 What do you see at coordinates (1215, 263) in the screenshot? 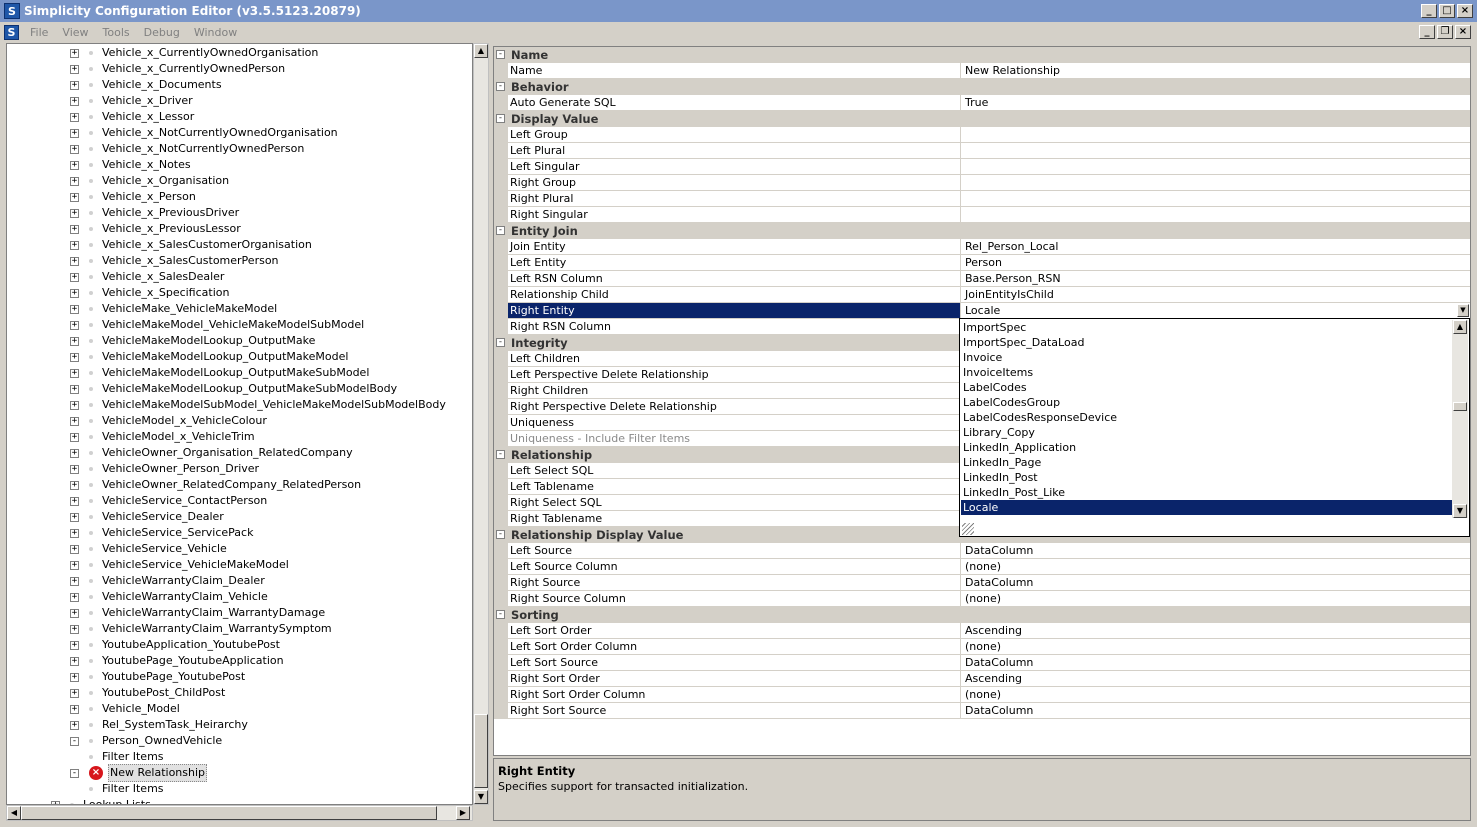
I see `property-value: Person` at bounding box center [1215, 263].